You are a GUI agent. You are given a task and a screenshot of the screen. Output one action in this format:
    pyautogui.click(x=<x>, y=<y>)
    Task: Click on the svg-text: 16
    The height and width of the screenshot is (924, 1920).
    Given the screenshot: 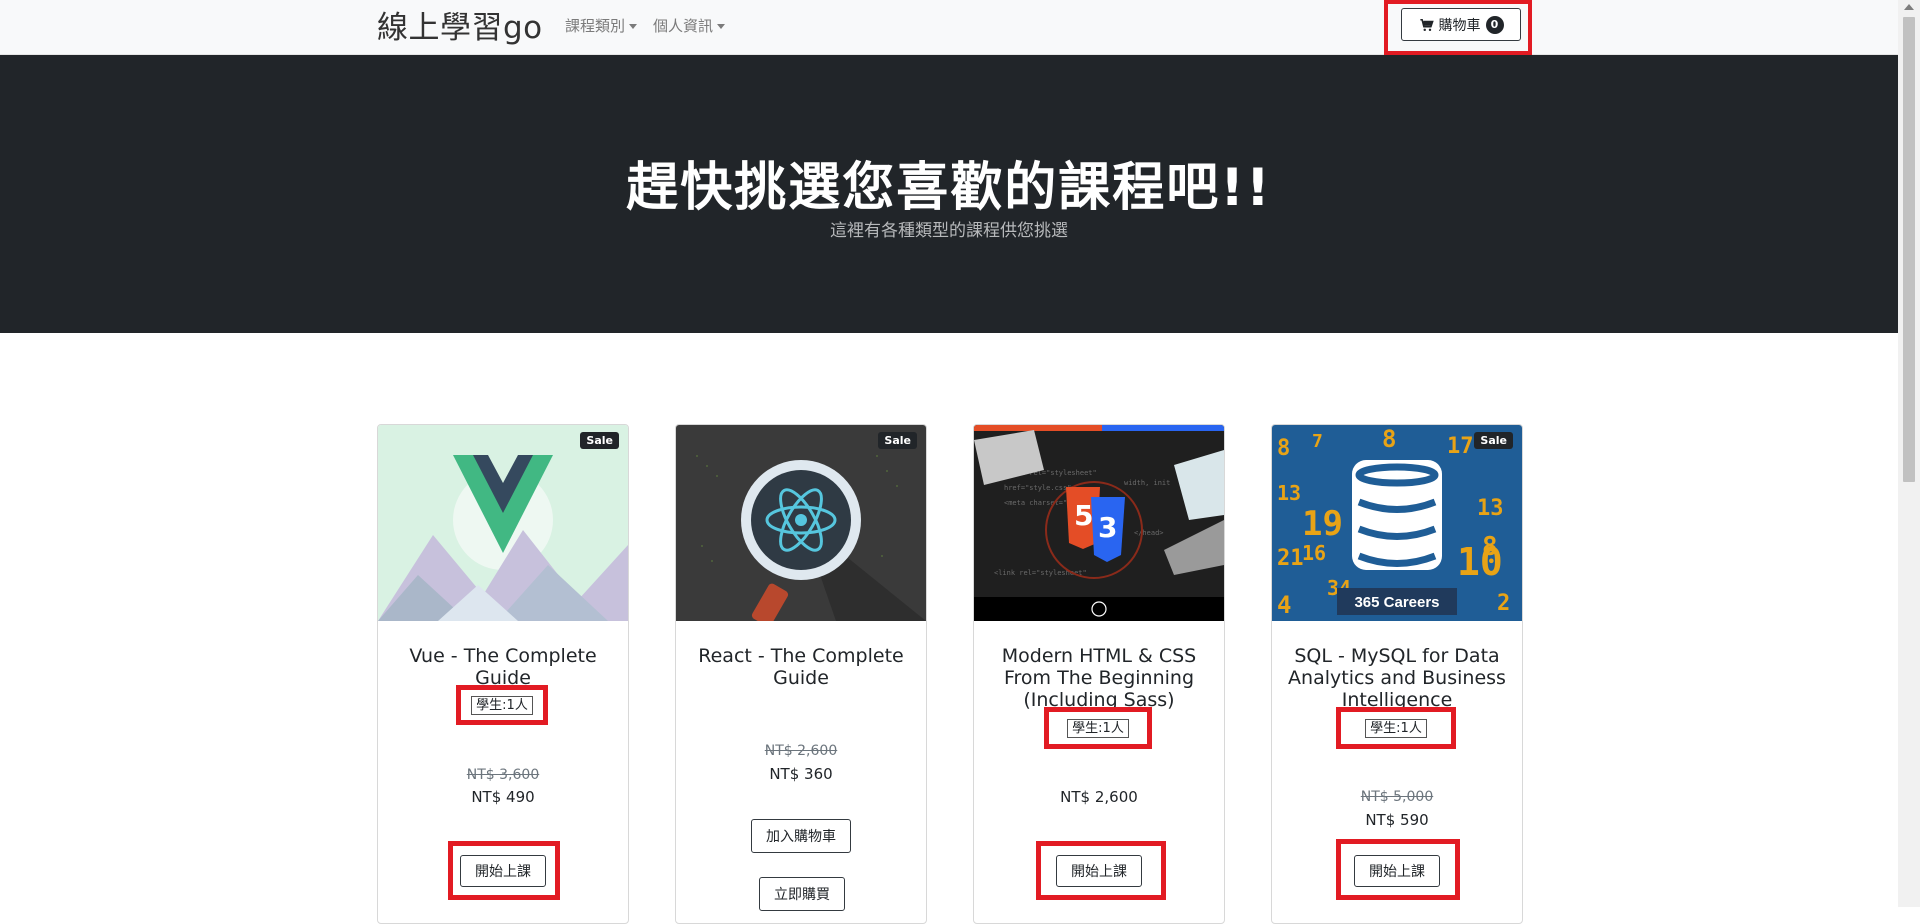 What is the action you would take?
    pyautogui.click(x=1314, y=553)
    